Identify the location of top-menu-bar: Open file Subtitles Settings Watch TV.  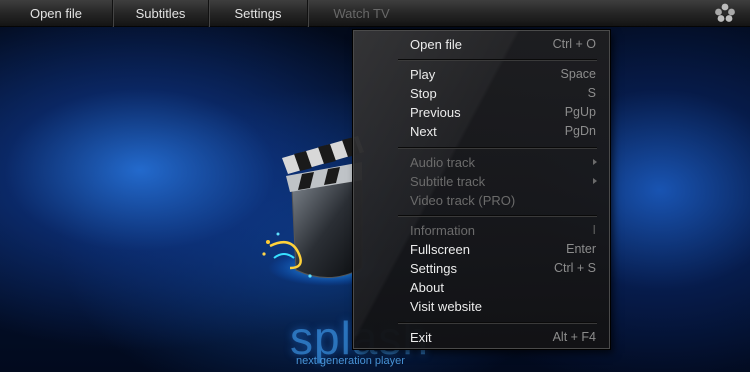
(375, 13).